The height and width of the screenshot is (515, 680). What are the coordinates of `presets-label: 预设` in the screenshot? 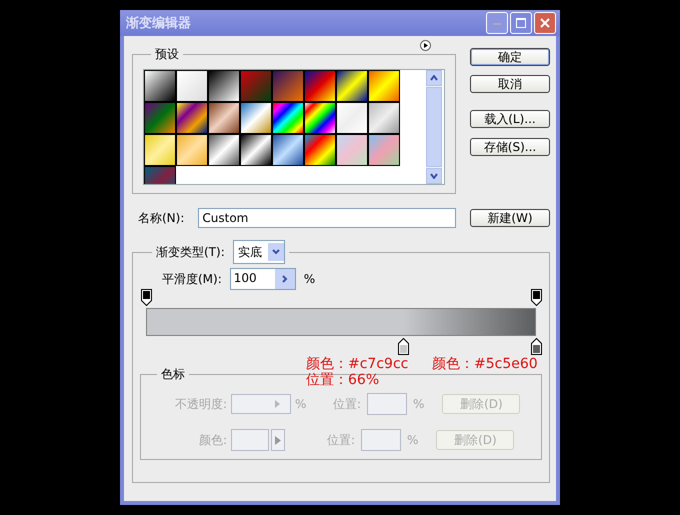 It's located at (167, 54).